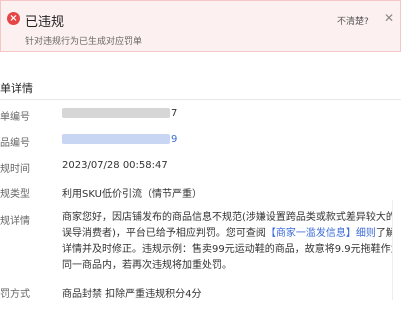  What do you see at coordinates (321, 233) in the screenshot?
I see `rule-link: 【商家一滥发信息】细则` at bounding box center [321, 233].